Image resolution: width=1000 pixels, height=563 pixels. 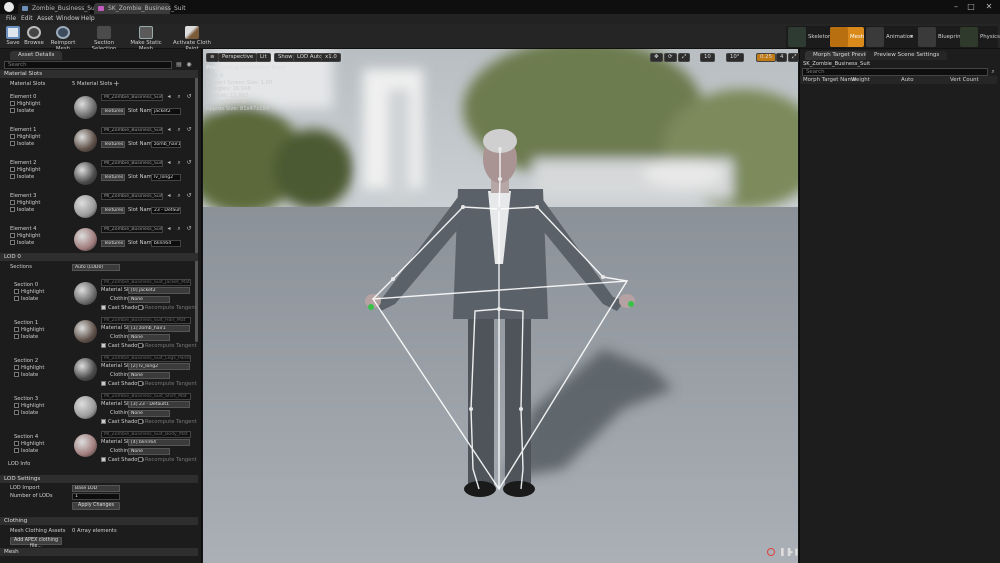 I want to click on browse-button: Browse, so click(x=34, y=37).